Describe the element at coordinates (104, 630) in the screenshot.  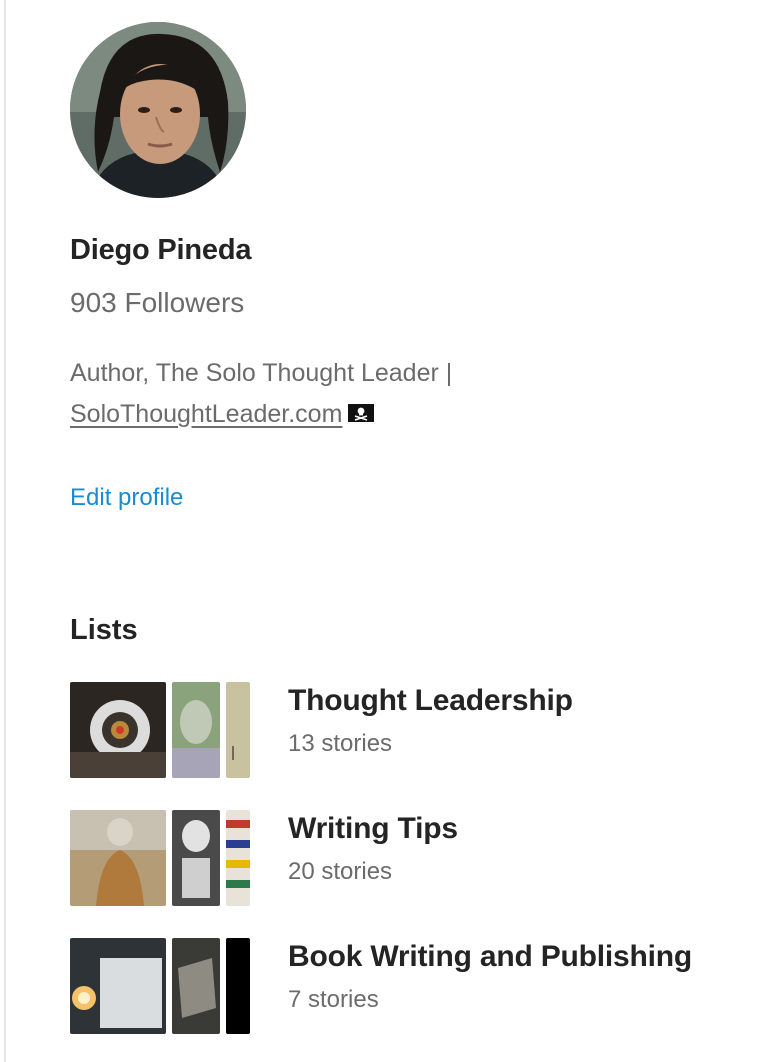
I see `lists-heading: Lists` at that location.